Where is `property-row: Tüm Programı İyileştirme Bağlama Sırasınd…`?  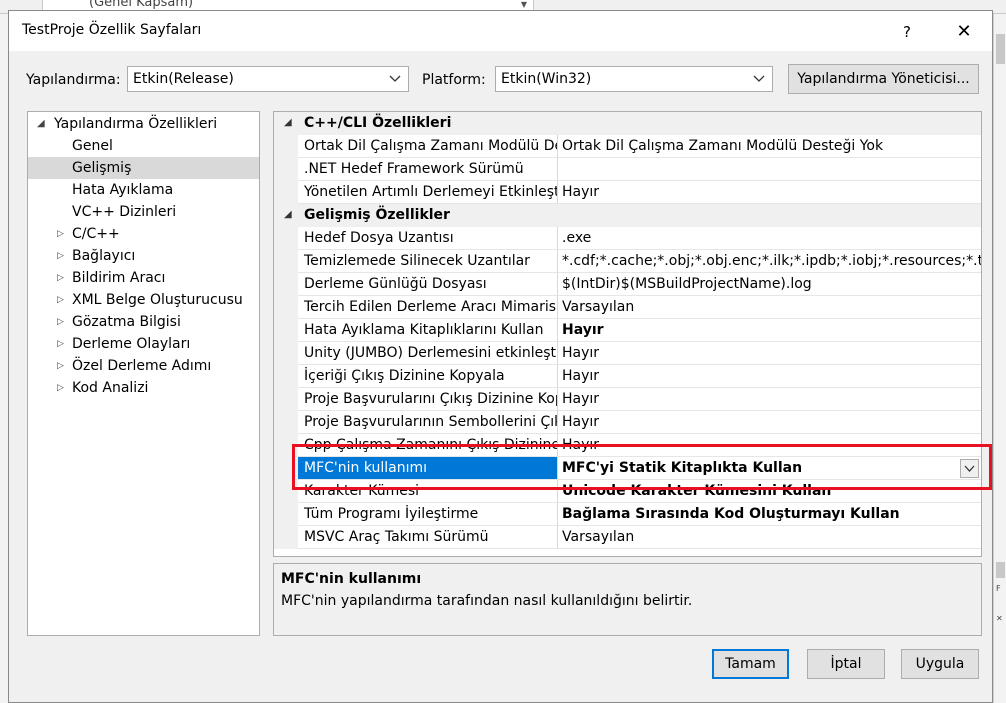 property-row: Tüm Programı İyileştirme Bağlama Sırasınd… is located at coordinates (627, 514).